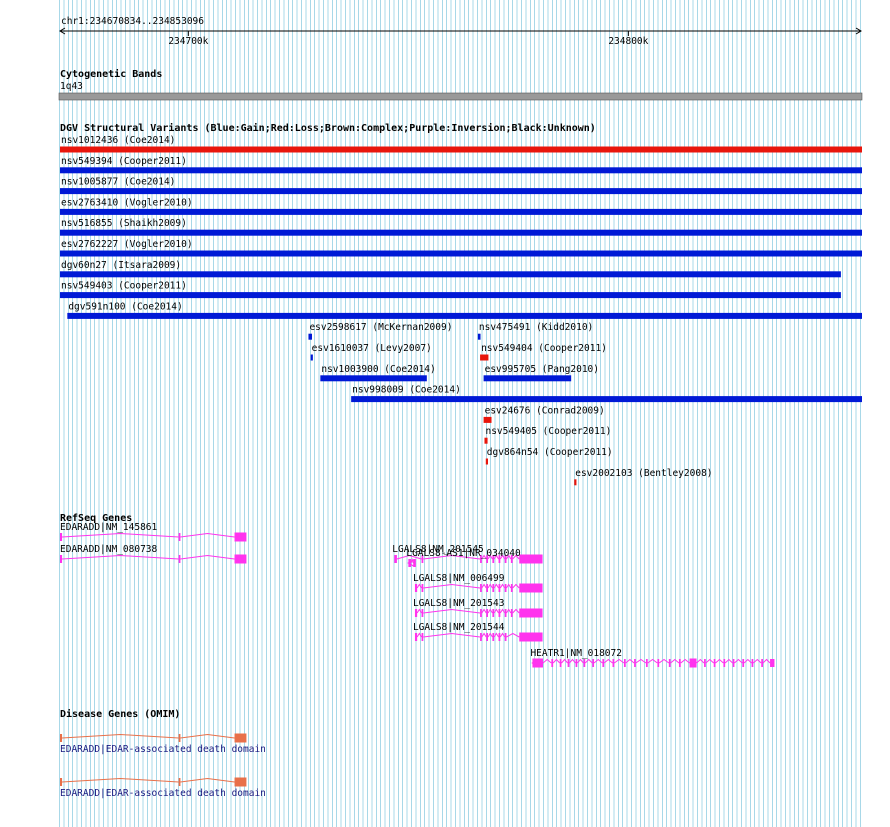 This screenshot has height=827, width=890. I want to click on gene-feature: LGALS8-AS1|NR_034040, so click(463, 557).